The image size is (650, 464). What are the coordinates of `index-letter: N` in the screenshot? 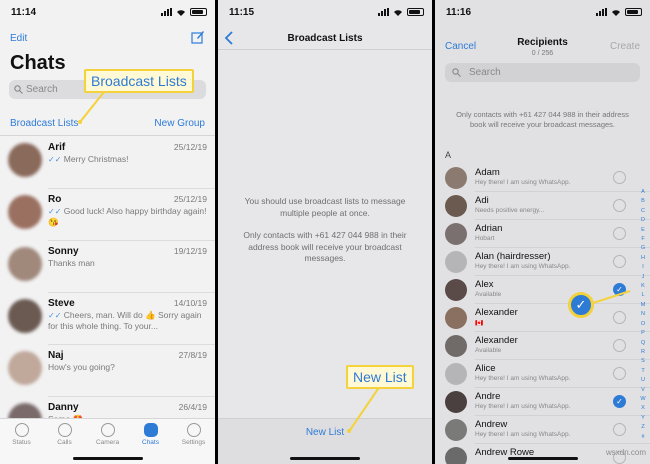 It's located at (643, 314).